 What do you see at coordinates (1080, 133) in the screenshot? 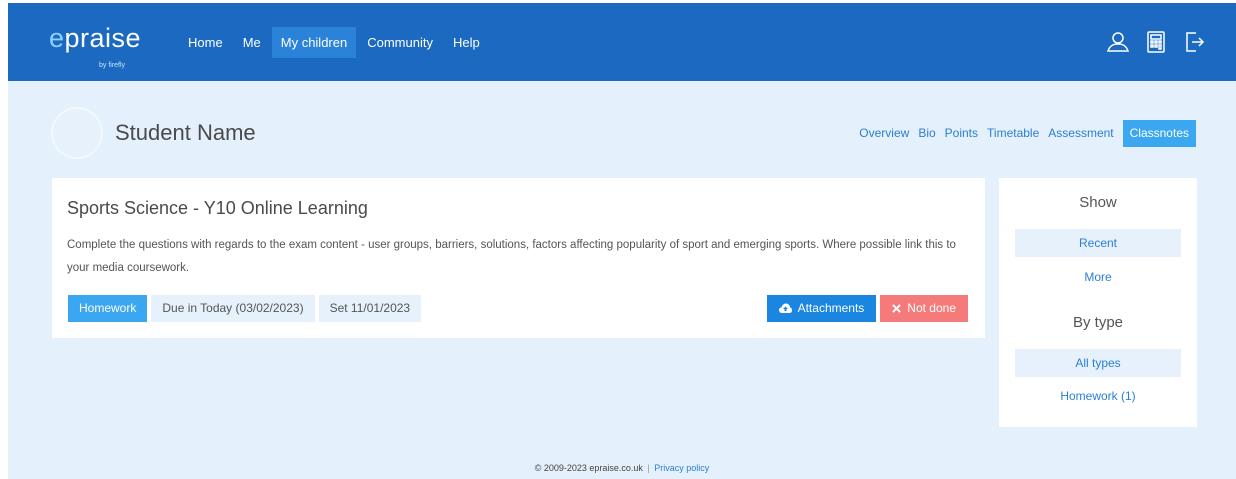
I see `tab-assessment: Assessment` at bounding box center [1080, 133].